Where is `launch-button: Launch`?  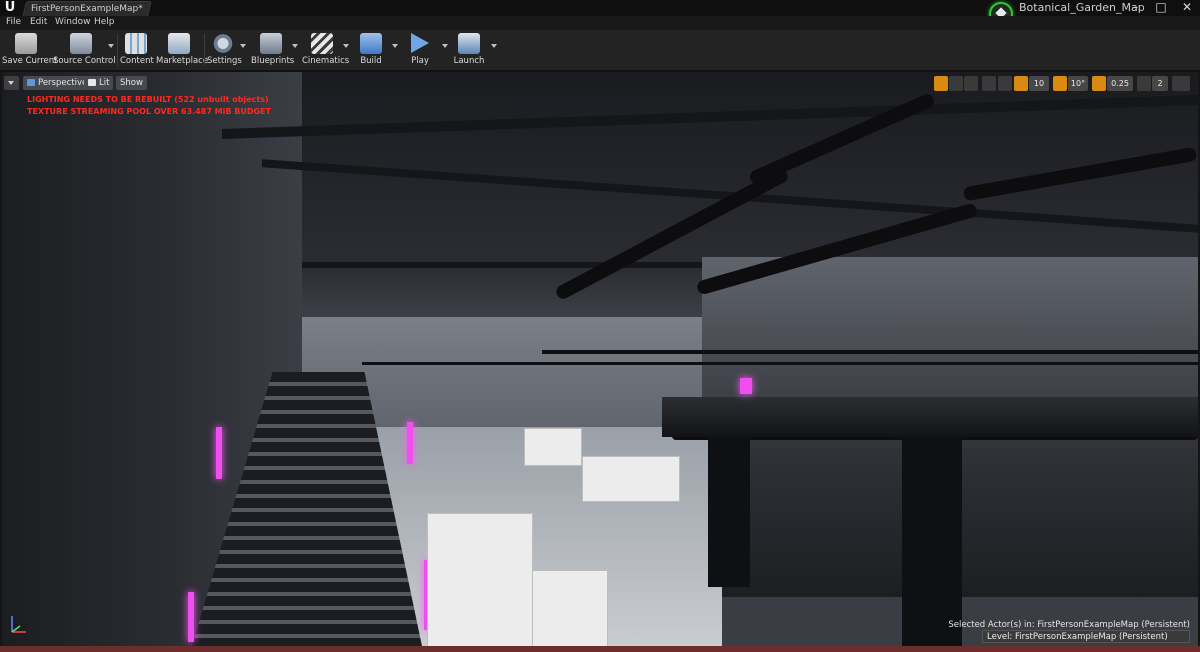 launch-button: Launch is located at coordinates (469, 49).